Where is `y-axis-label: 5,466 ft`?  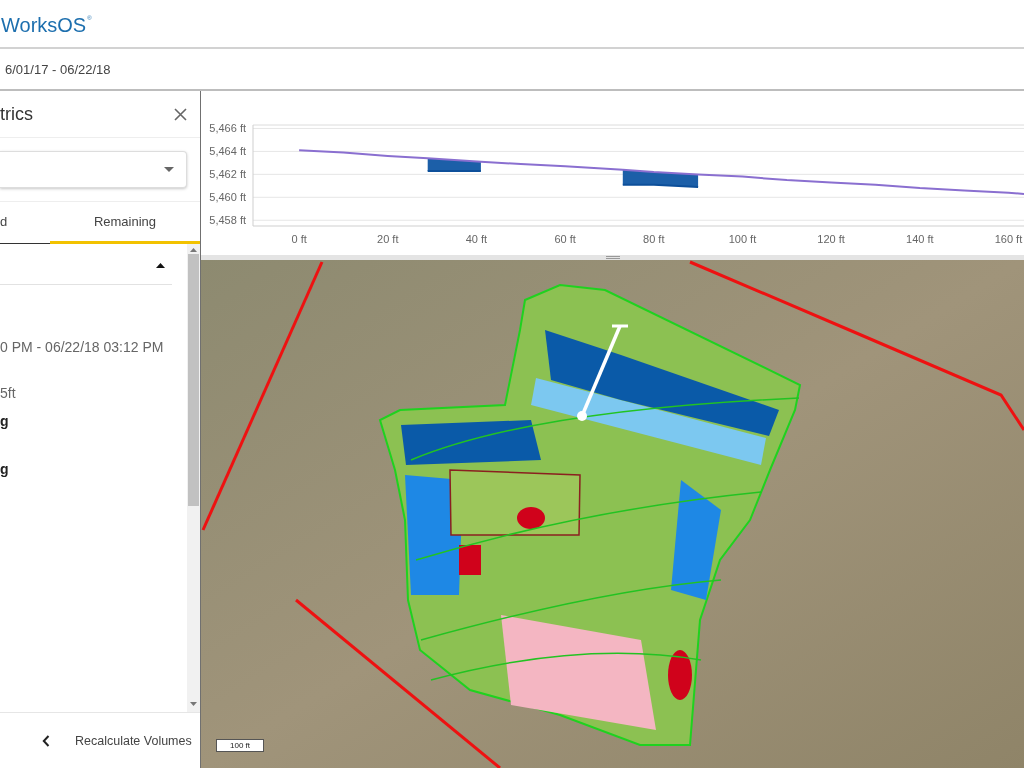
y-axis-label: 5,466 ft is located at coordinates (227, 128).